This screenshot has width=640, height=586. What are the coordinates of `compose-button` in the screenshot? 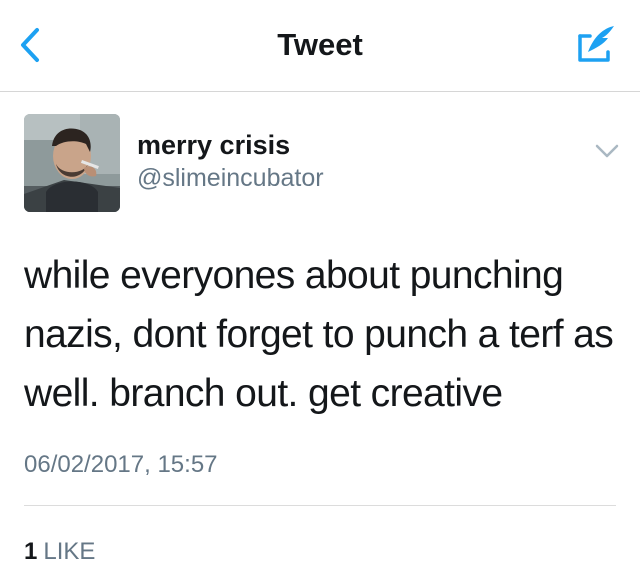 It's located at (596, 44).